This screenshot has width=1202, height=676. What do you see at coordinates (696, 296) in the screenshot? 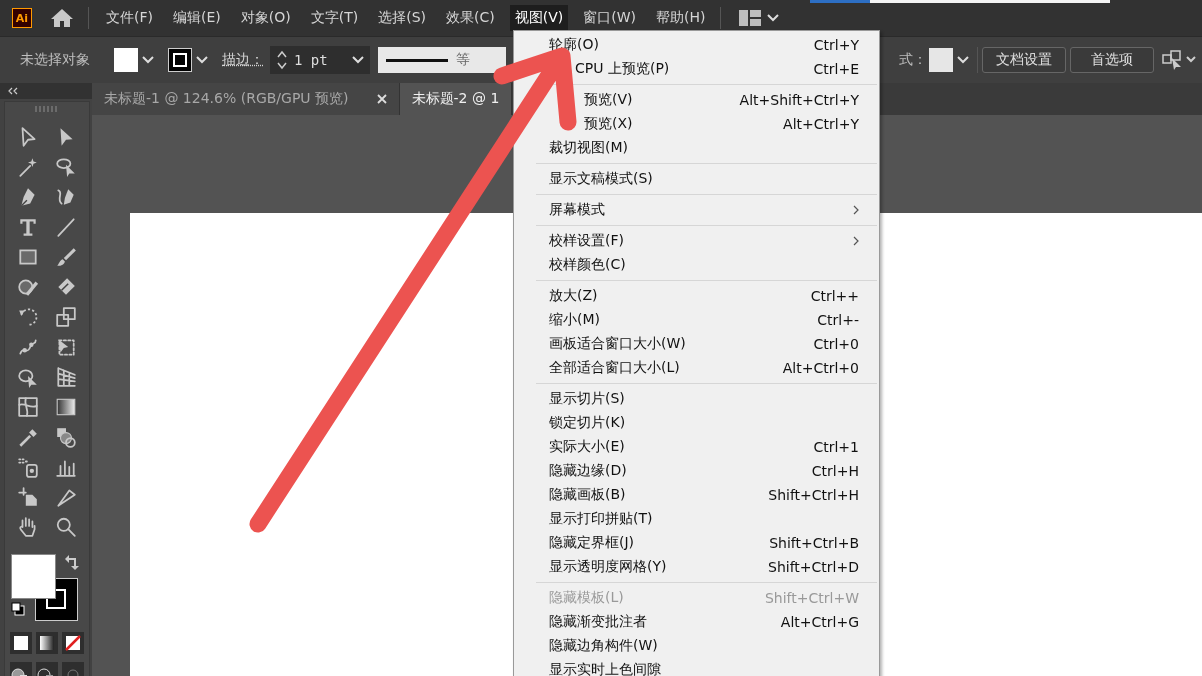
I see `menu-item: 放大(Z) Ctrl++` at bounding box center [696, 296].